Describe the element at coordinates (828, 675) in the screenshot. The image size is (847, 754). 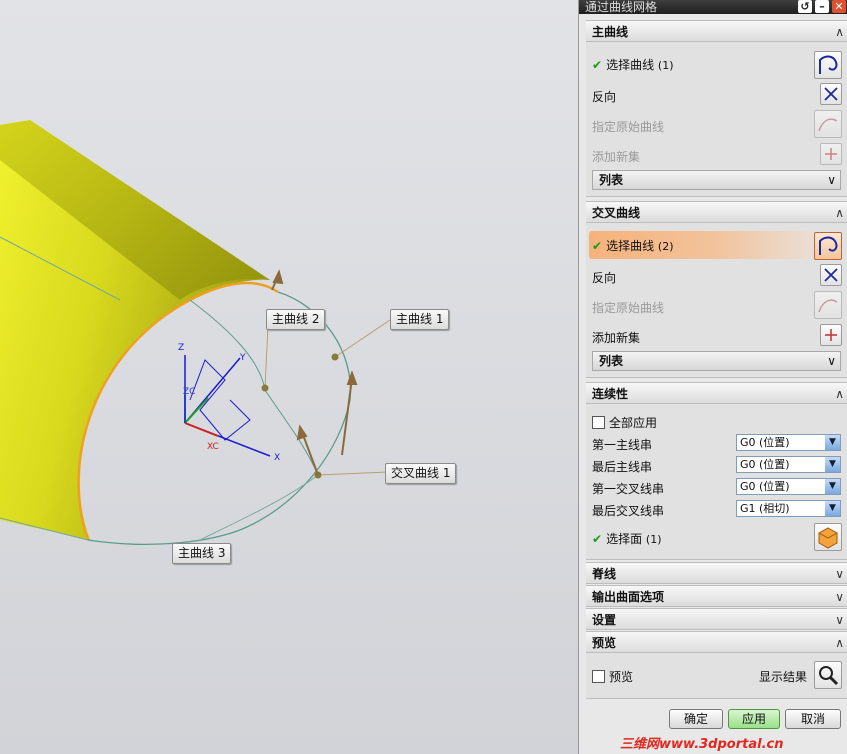
I see `show-result-magnifier-icon` at that location.